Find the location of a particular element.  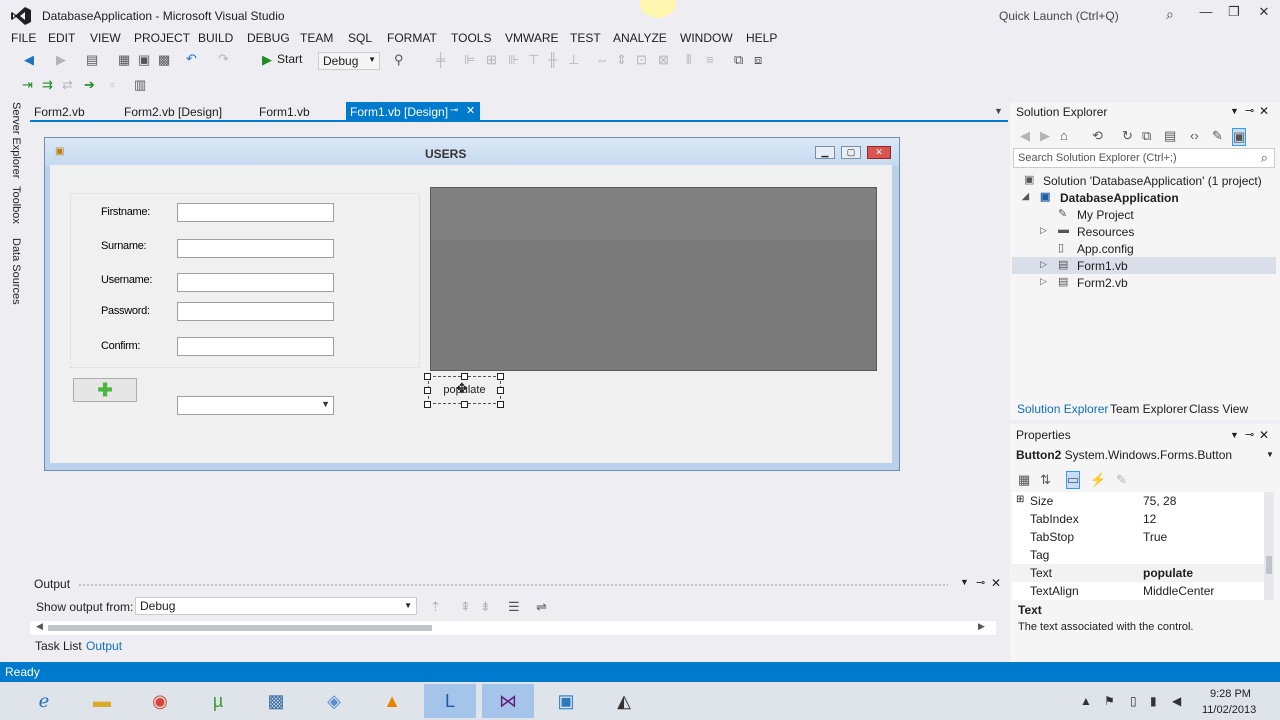

back-icon: ◀ is located at coordinates (29, 60).